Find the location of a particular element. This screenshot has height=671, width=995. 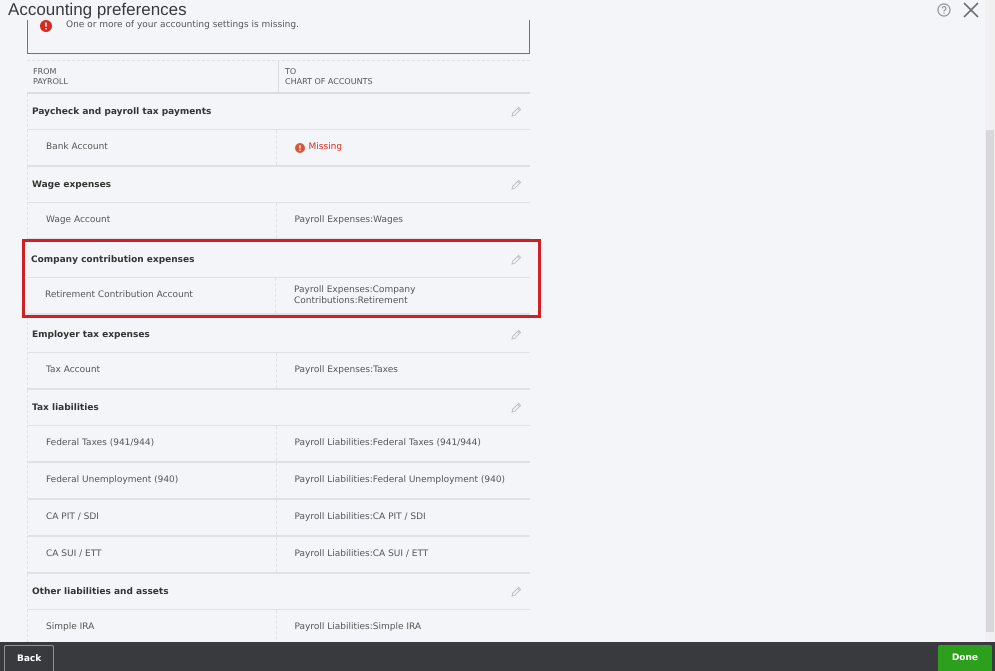

table-cell: Payroll Liabilities:CA SUI / ETT is located at coordinates (403, 554).